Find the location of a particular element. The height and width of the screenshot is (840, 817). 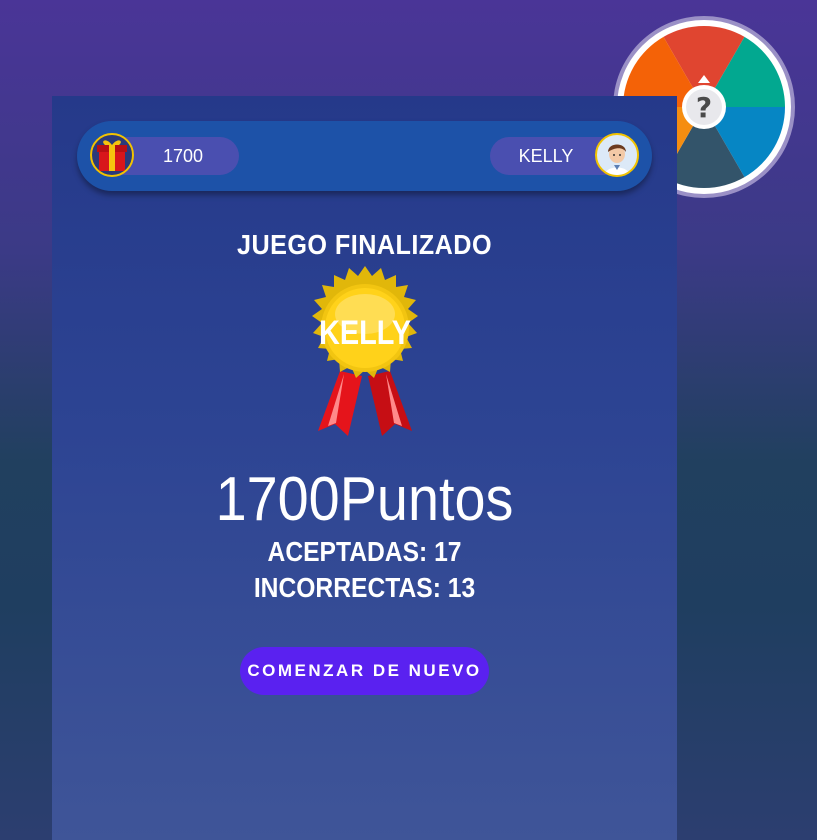

gift-icon is located at coordinates (112, 155).